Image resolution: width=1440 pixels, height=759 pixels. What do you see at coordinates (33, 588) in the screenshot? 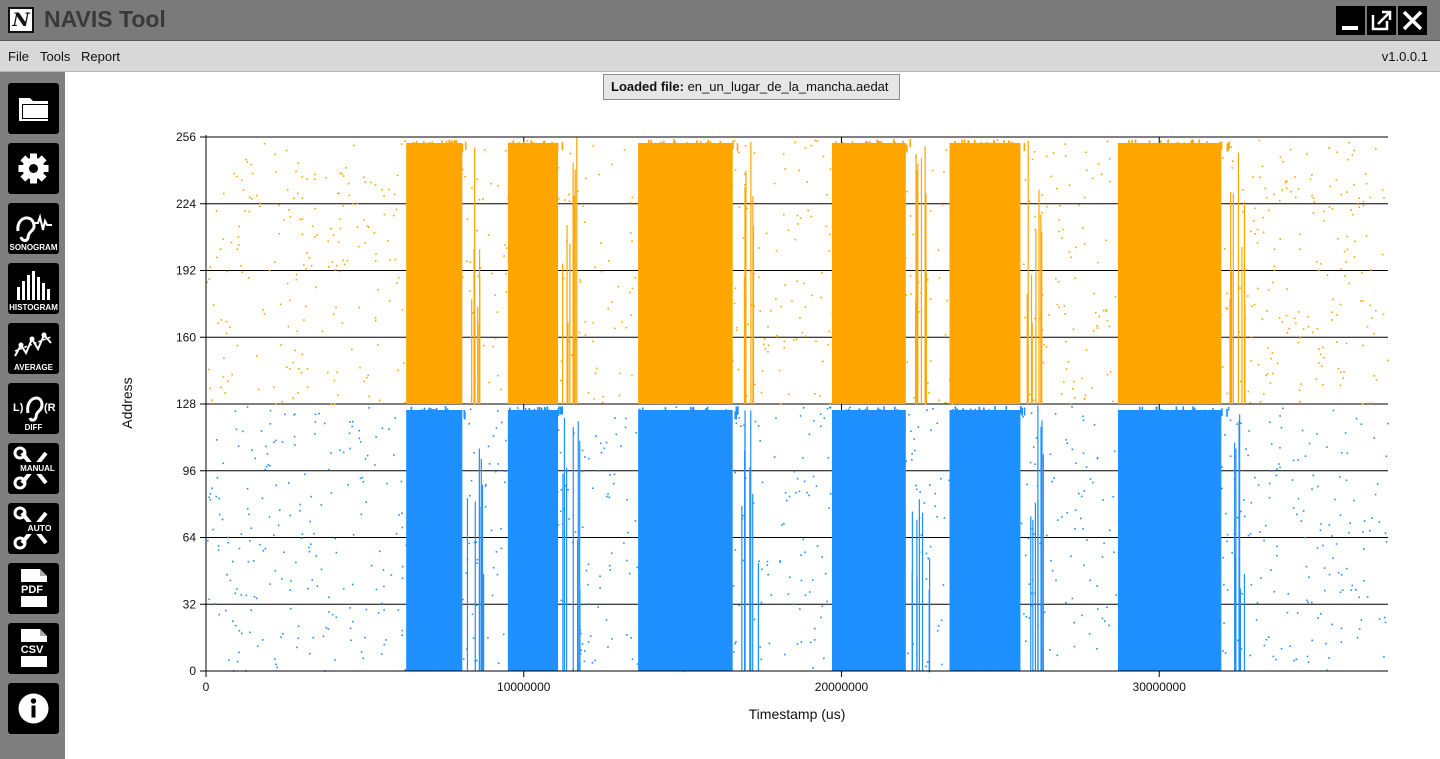
I see `export-pdf-button: PDF` at bounding box center [33, 588].